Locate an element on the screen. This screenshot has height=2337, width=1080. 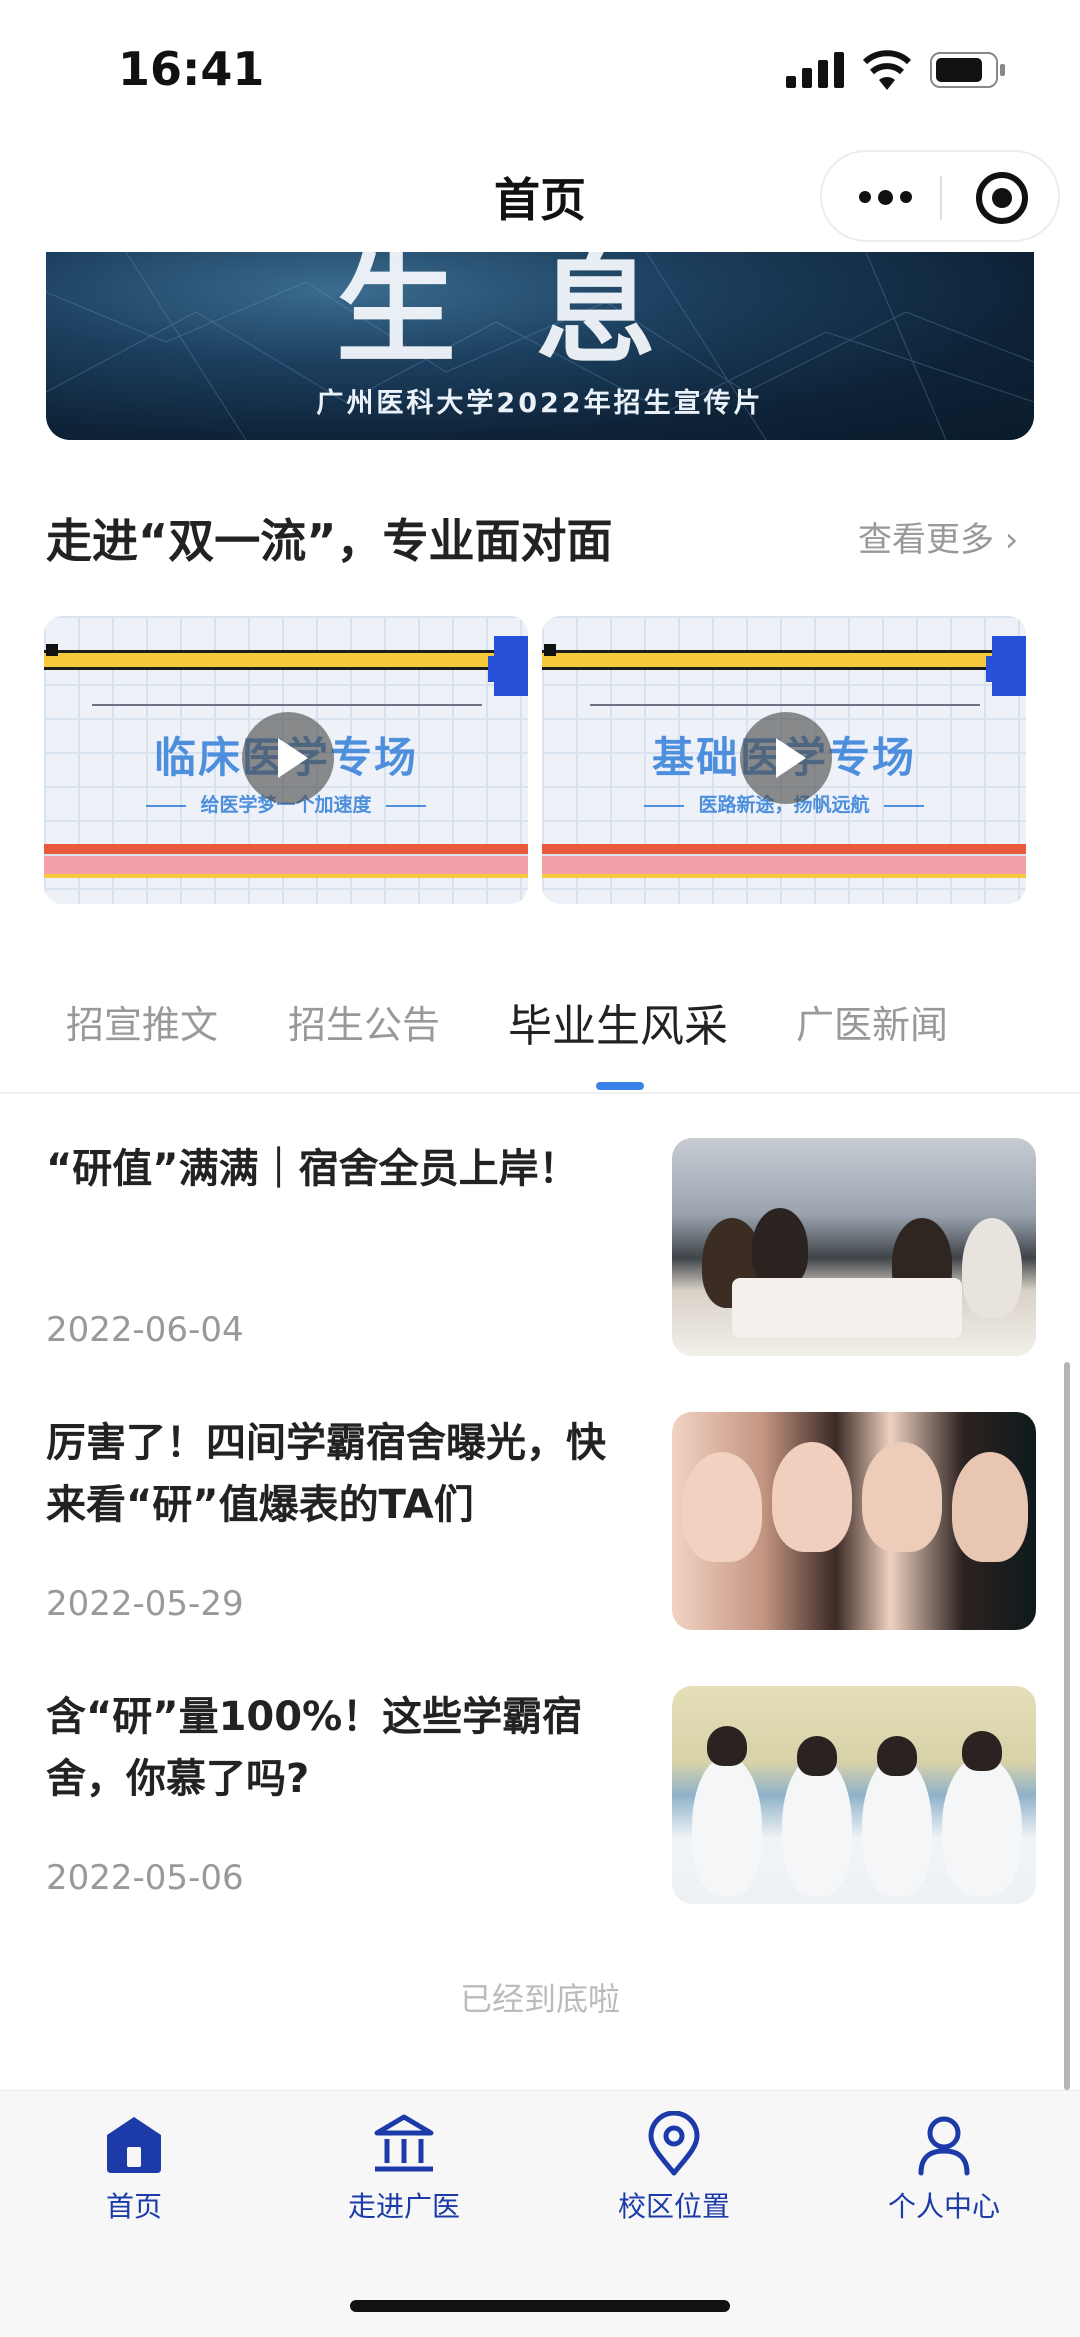
article-title: 厉害了！四间学霸宿舍曝光，快来看“研”值爆表的TA们 is located at coordinates (326, 1474).